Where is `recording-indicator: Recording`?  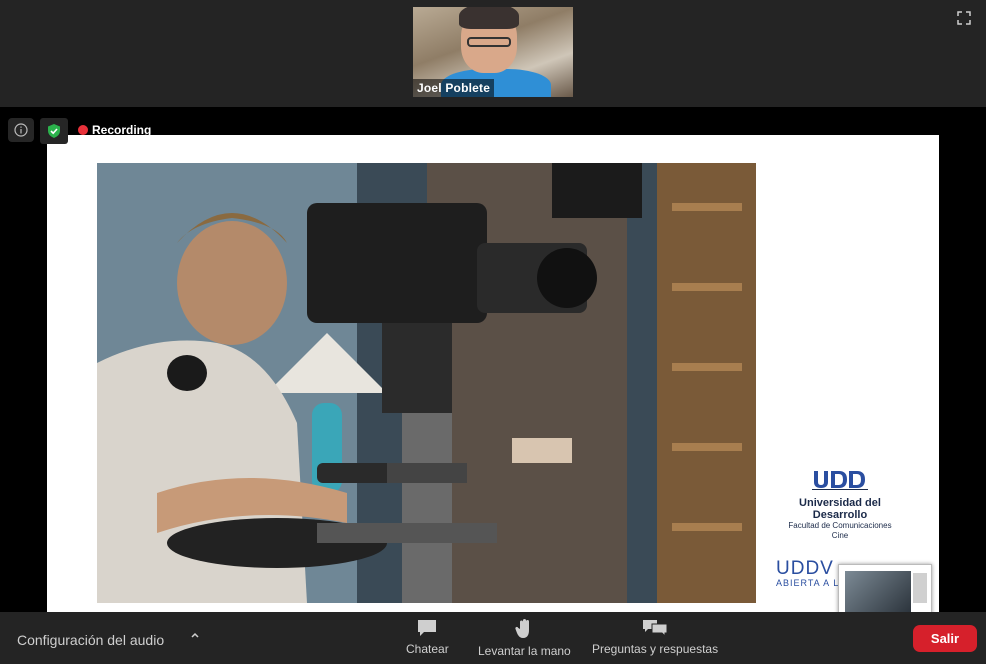
recording-indicator: Recording is located at coordinates (112, 130).